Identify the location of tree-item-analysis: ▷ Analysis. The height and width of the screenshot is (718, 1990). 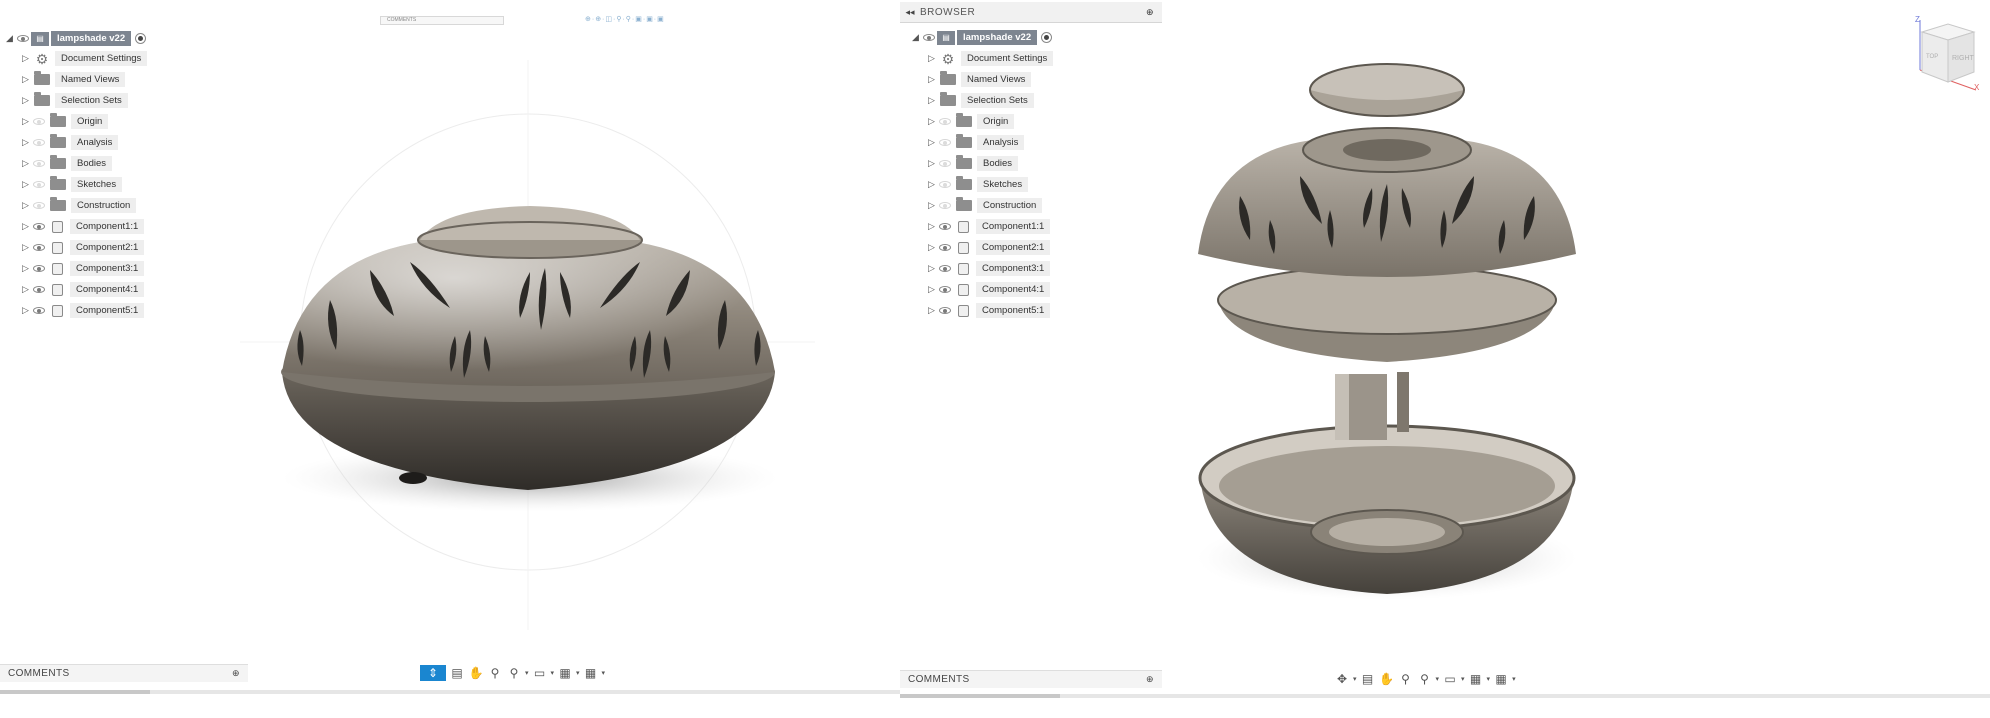
(975, 142).